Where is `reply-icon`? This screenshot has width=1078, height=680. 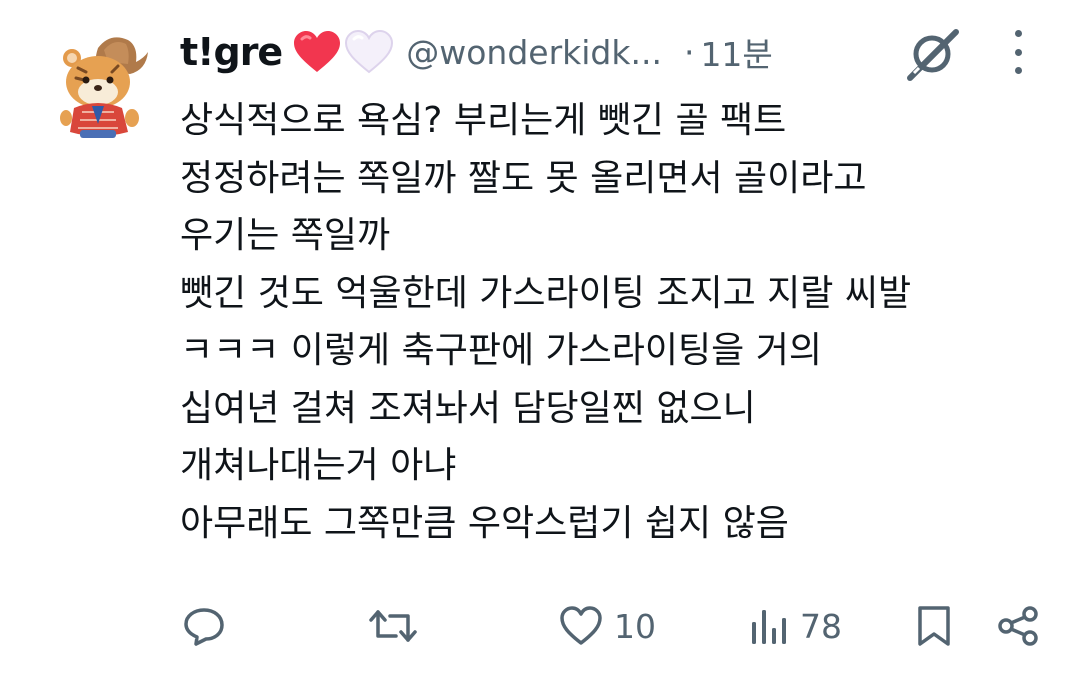
reply-icon is located at coordinates (204, 627).